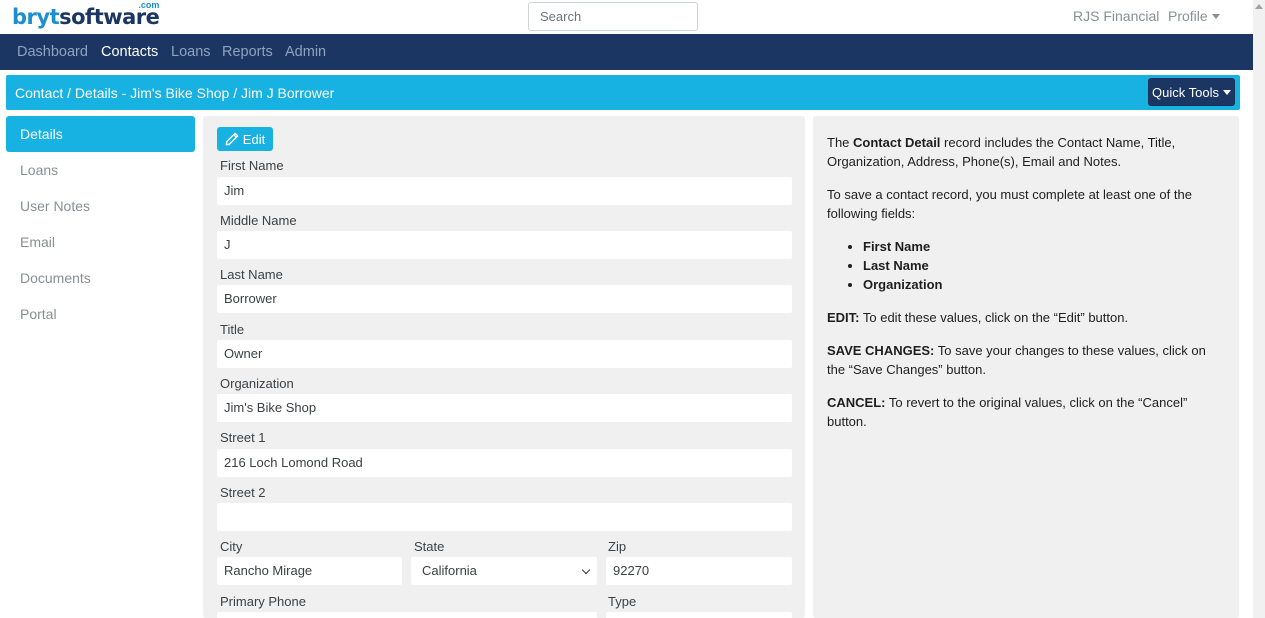  I want to click on state-select: California, so click(504, 571).